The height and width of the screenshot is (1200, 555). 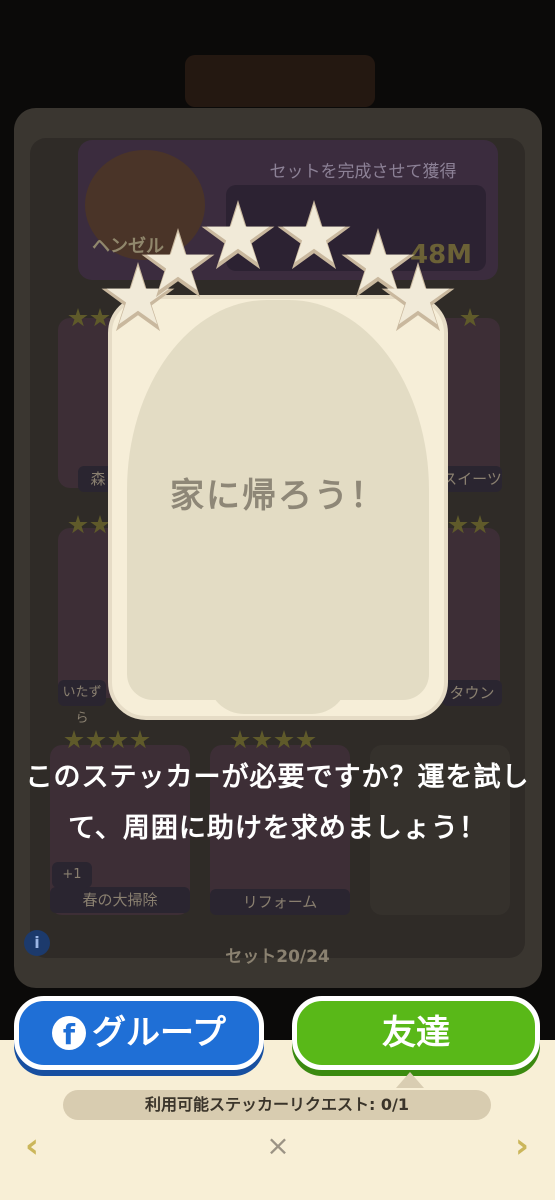 I want to click on sticker-request-counter: 利用可能ステッカーリクエスト: 0/1, so click(x=277, y=1105).